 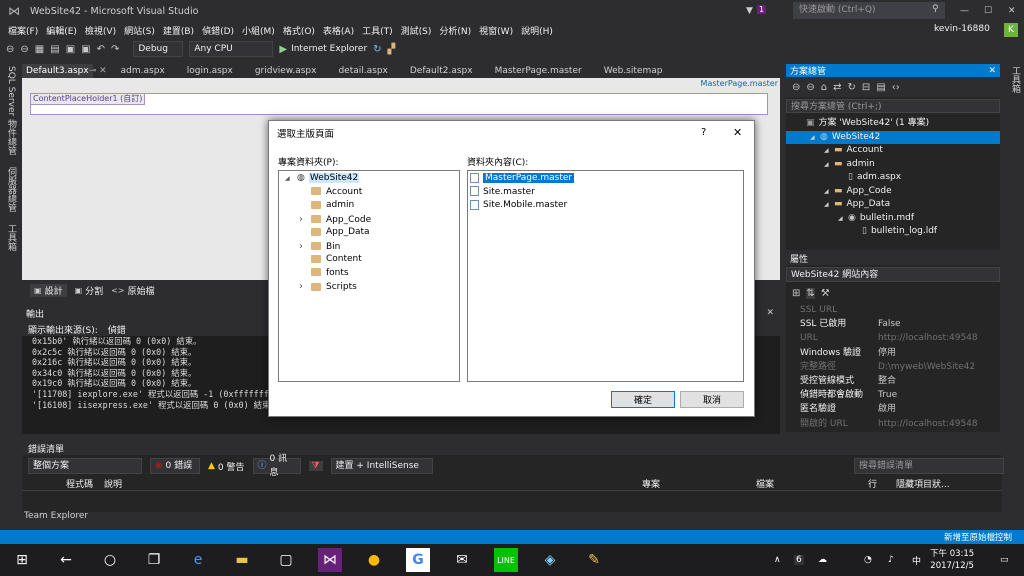 What do you see at coordinates (893, 324) in the screenshot?
I see `property-row: SSL 已啟用 False` at bounding box center [893, 324].